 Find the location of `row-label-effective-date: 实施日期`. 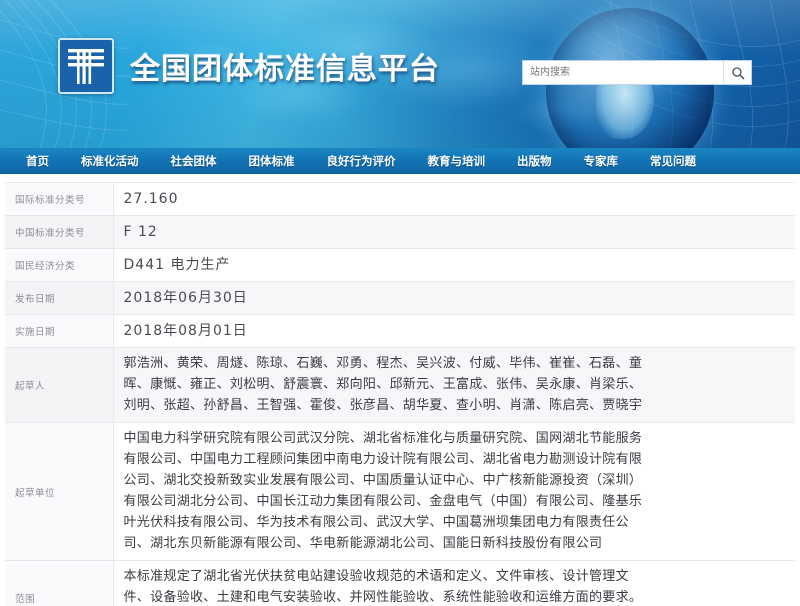

row-label-effective-date: 实施日期 is located at coordinates (59, 331).